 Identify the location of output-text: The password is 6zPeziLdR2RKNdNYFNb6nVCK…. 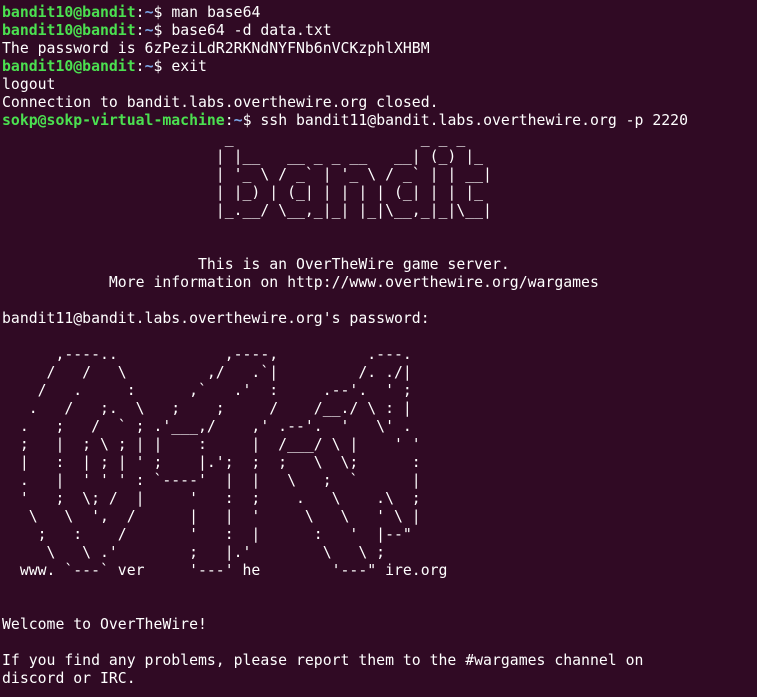
(216, 48).